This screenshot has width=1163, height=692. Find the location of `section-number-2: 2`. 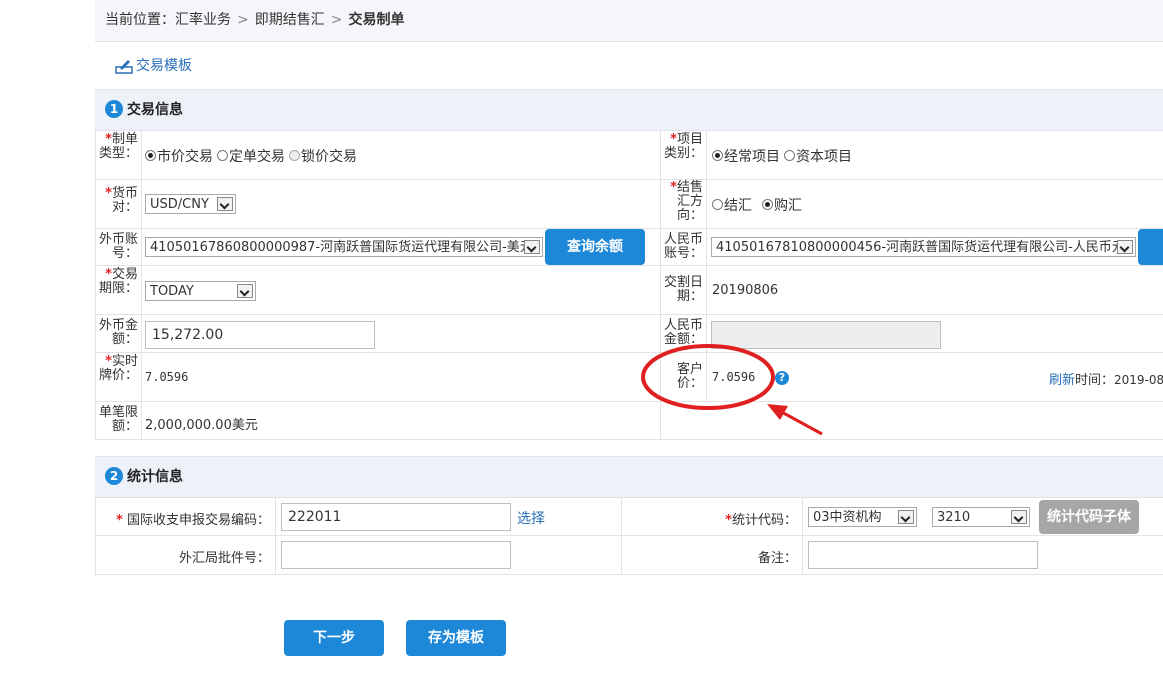

section-number-2: 2 is located at coordinates (114, 476).